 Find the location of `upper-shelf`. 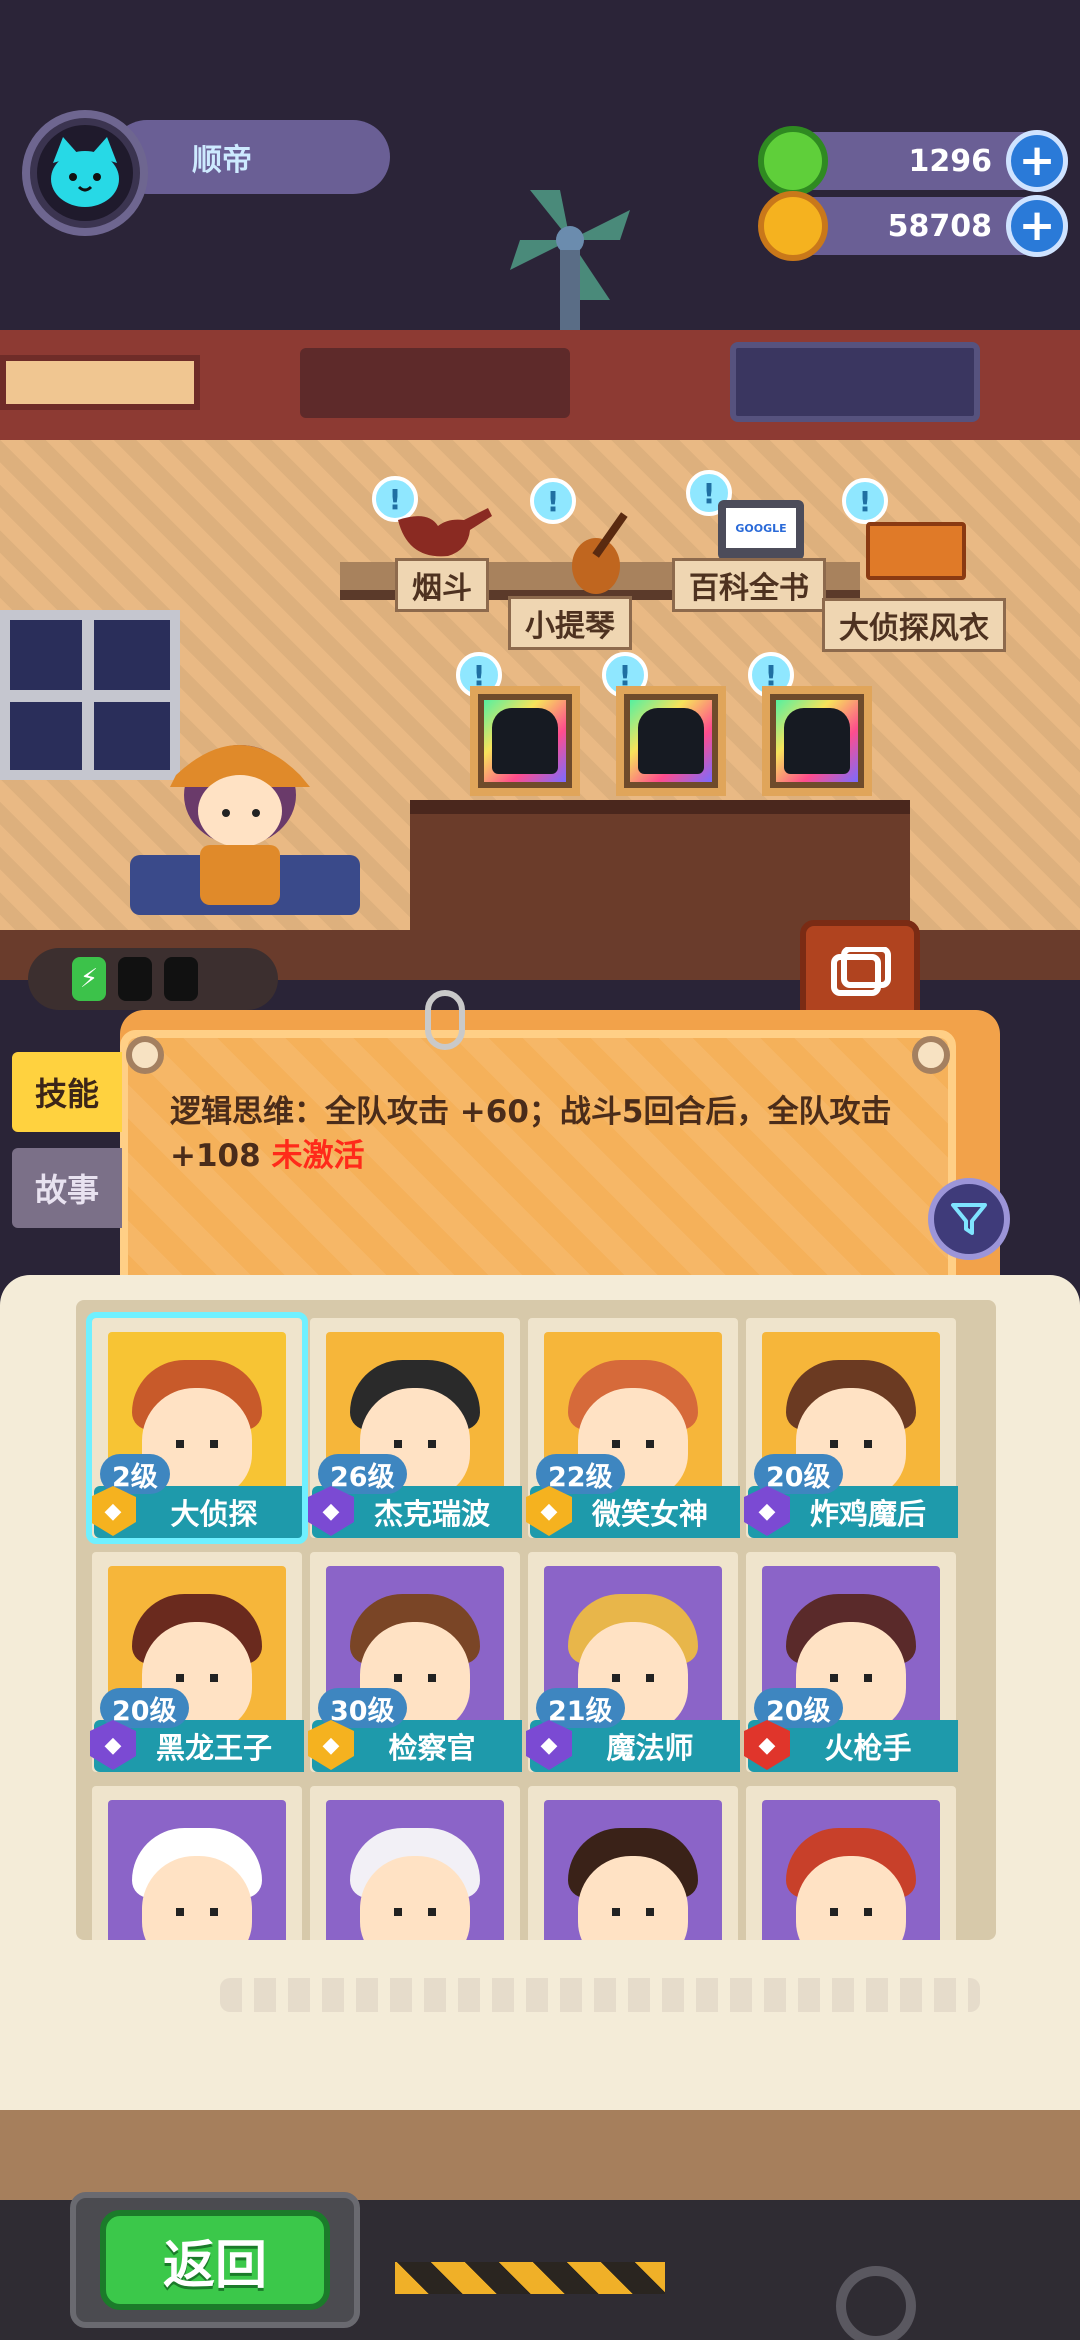

upper-shelf is located at coordinates (540, 385).